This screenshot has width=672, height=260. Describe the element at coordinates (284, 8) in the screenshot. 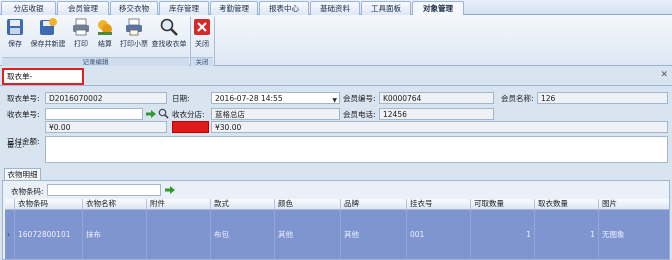

I see `tab-report-center: 报表中心` at that location.